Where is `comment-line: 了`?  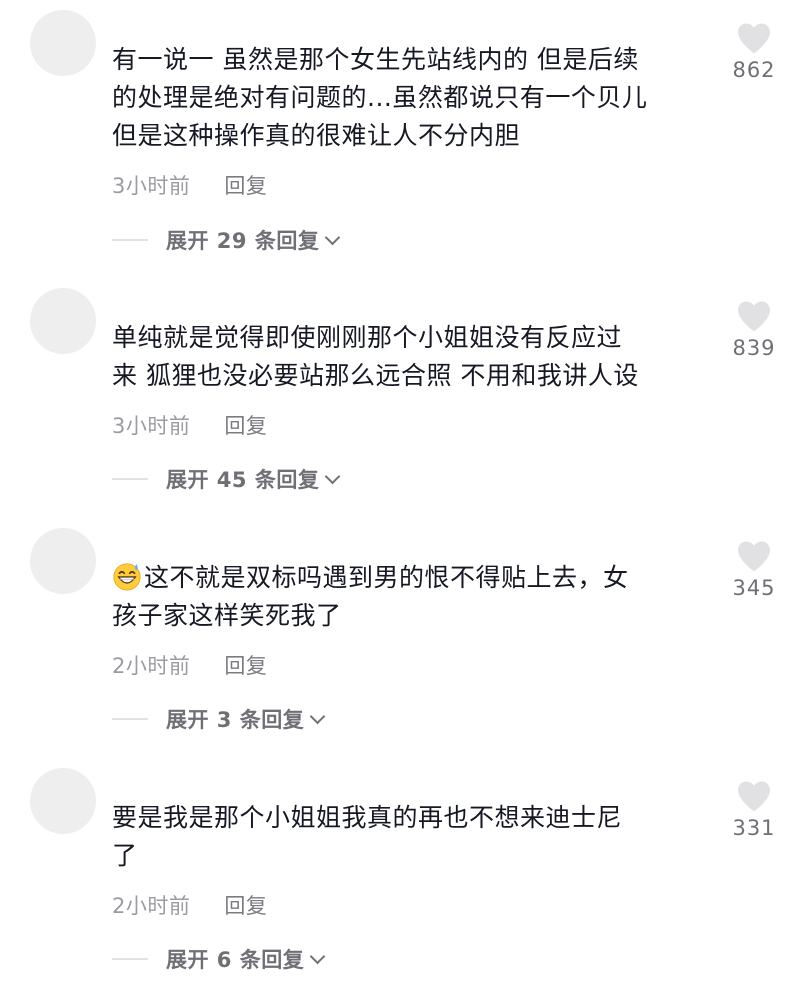 comment-line: 了 is located at coordinates (125, 855).